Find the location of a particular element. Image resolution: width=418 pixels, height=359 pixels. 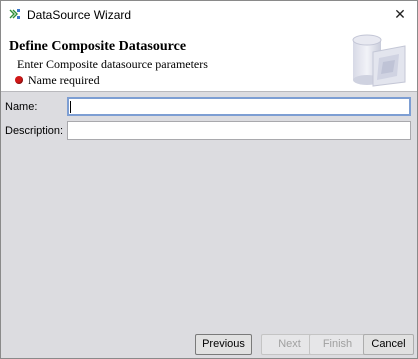

description-input is located at coordinates (239, 130).